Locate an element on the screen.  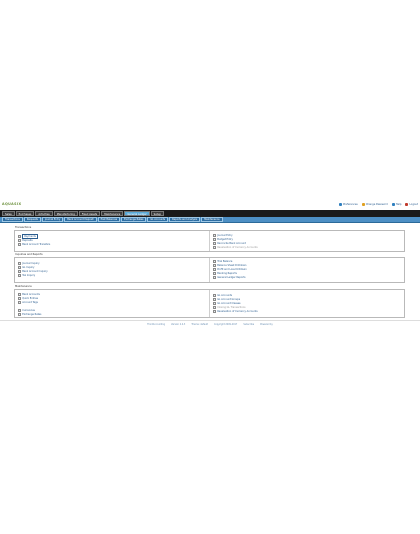
item-label: Bank Account Inquiry is located at coordinates (35, 271).